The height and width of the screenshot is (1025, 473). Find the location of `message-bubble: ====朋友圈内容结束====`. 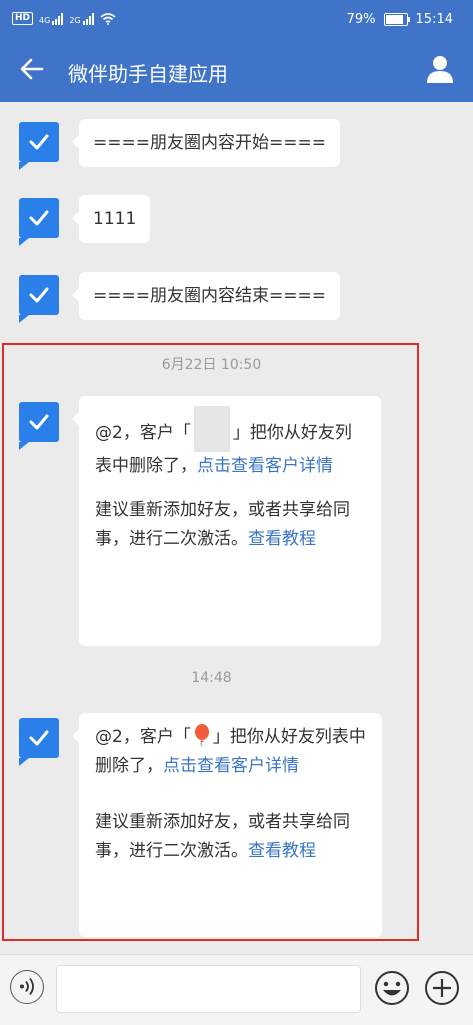

message-bubble: ====朋友圈内容结束==== is located at coordinates (206, 296).